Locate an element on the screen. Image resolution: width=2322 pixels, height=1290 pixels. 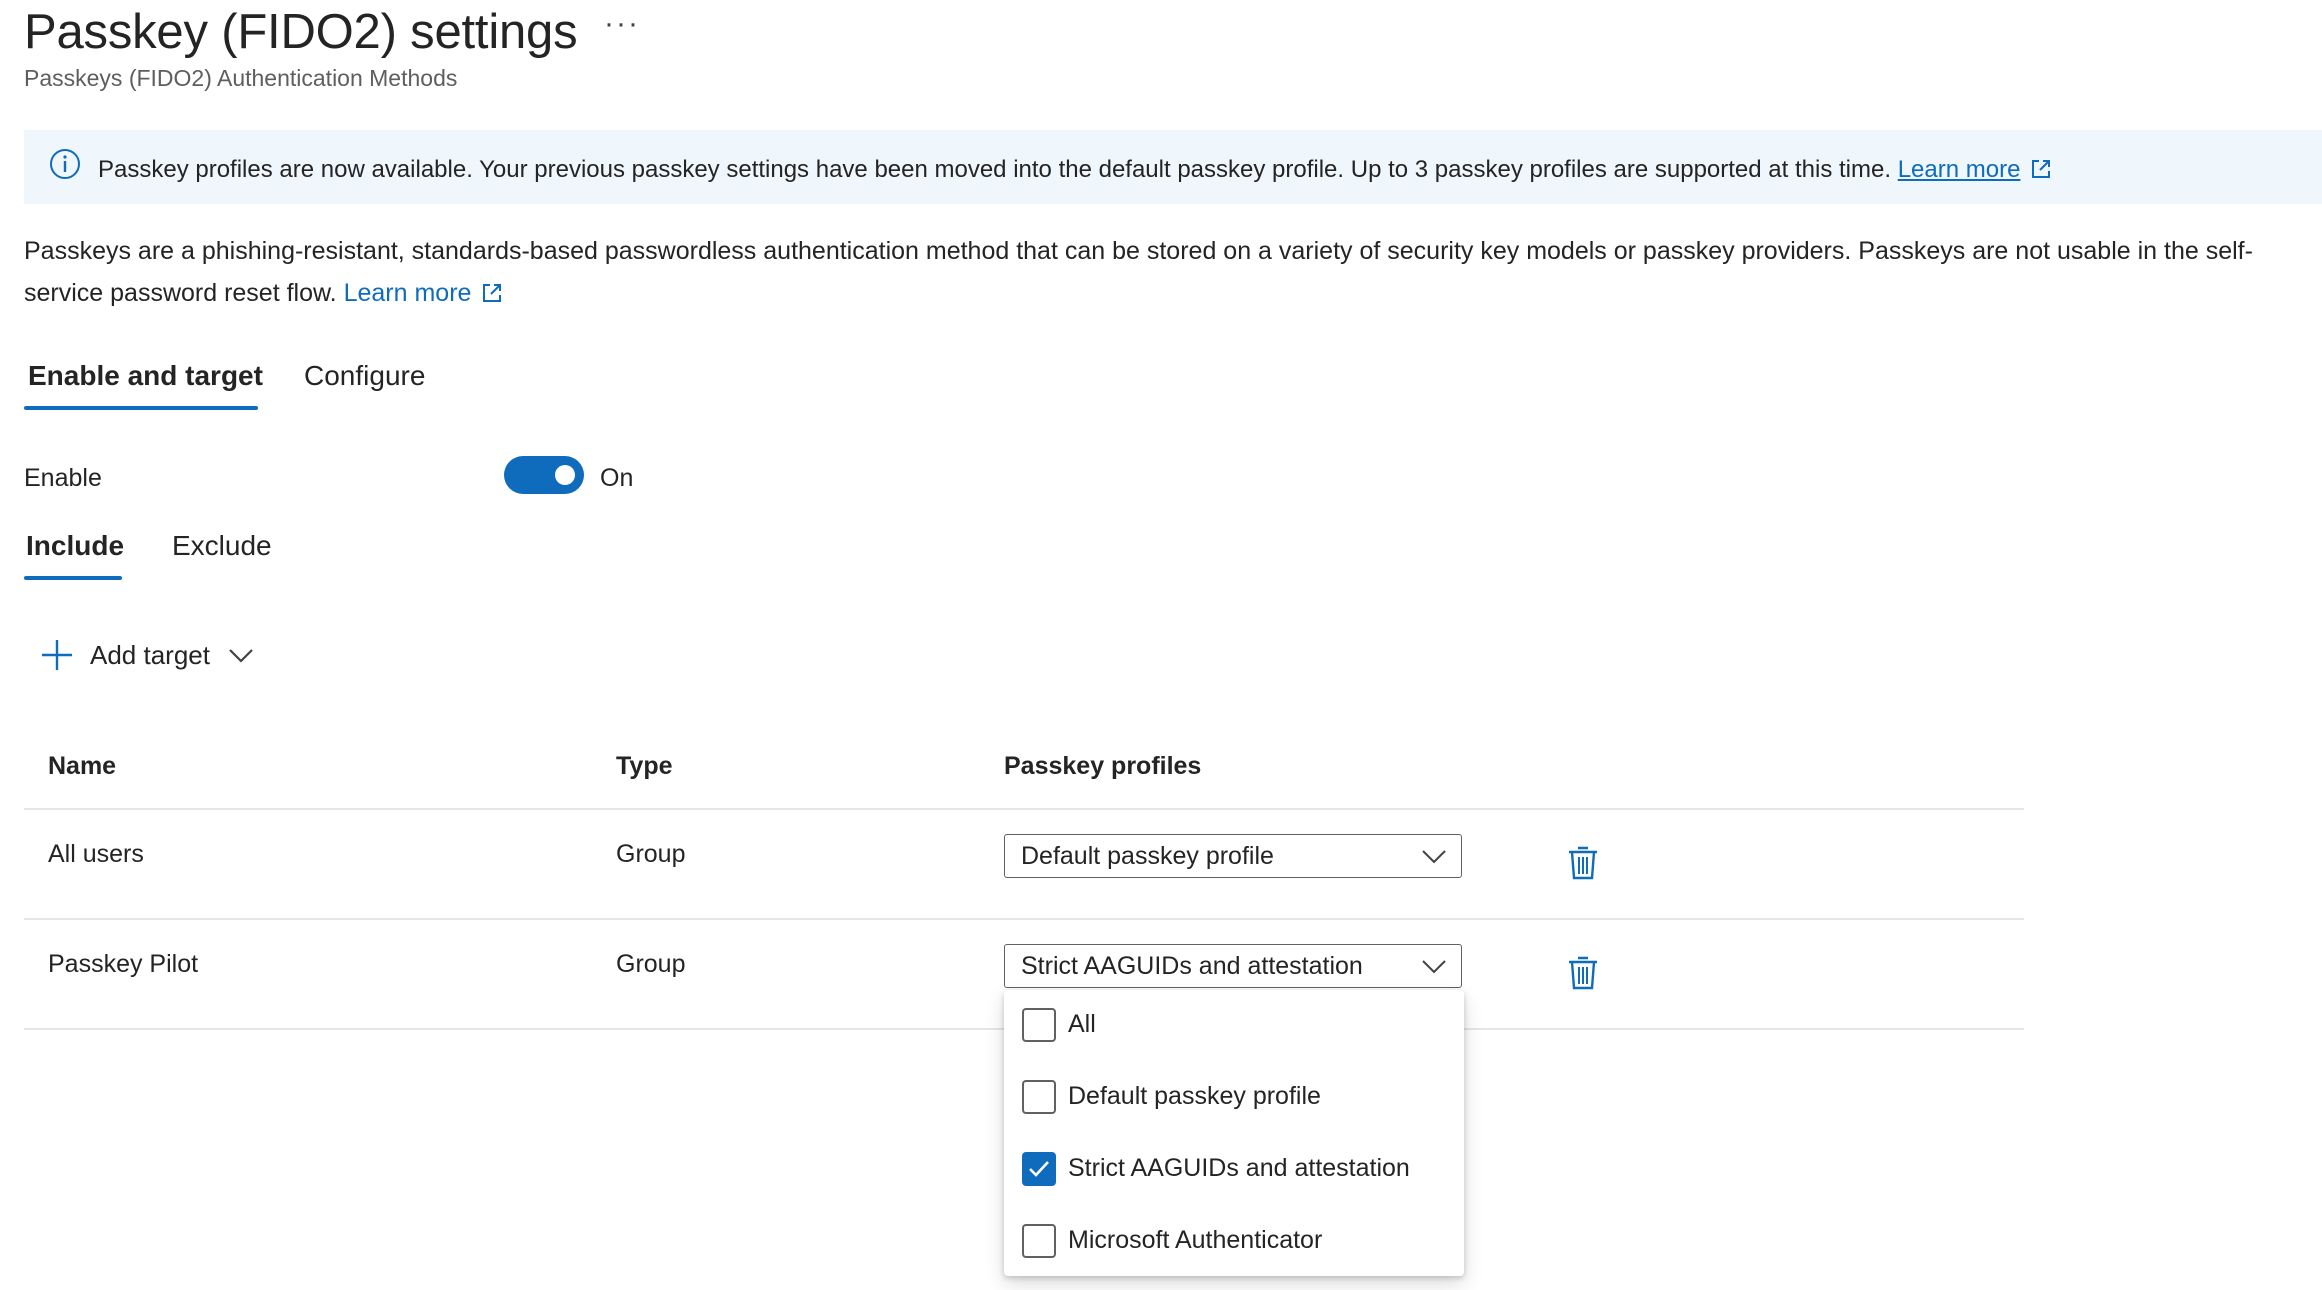
passkey-profile-select: Strict AAGUIDs and attestation is located at coordinates (1233, 966).